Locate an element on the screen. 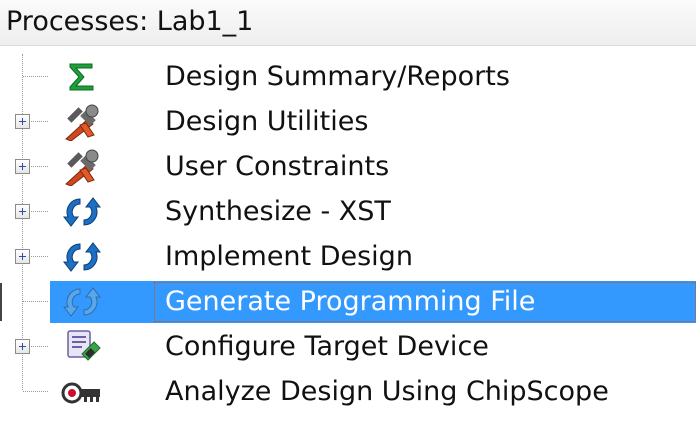  process-label: Configure Target Device is located at coordinates (327, 346).